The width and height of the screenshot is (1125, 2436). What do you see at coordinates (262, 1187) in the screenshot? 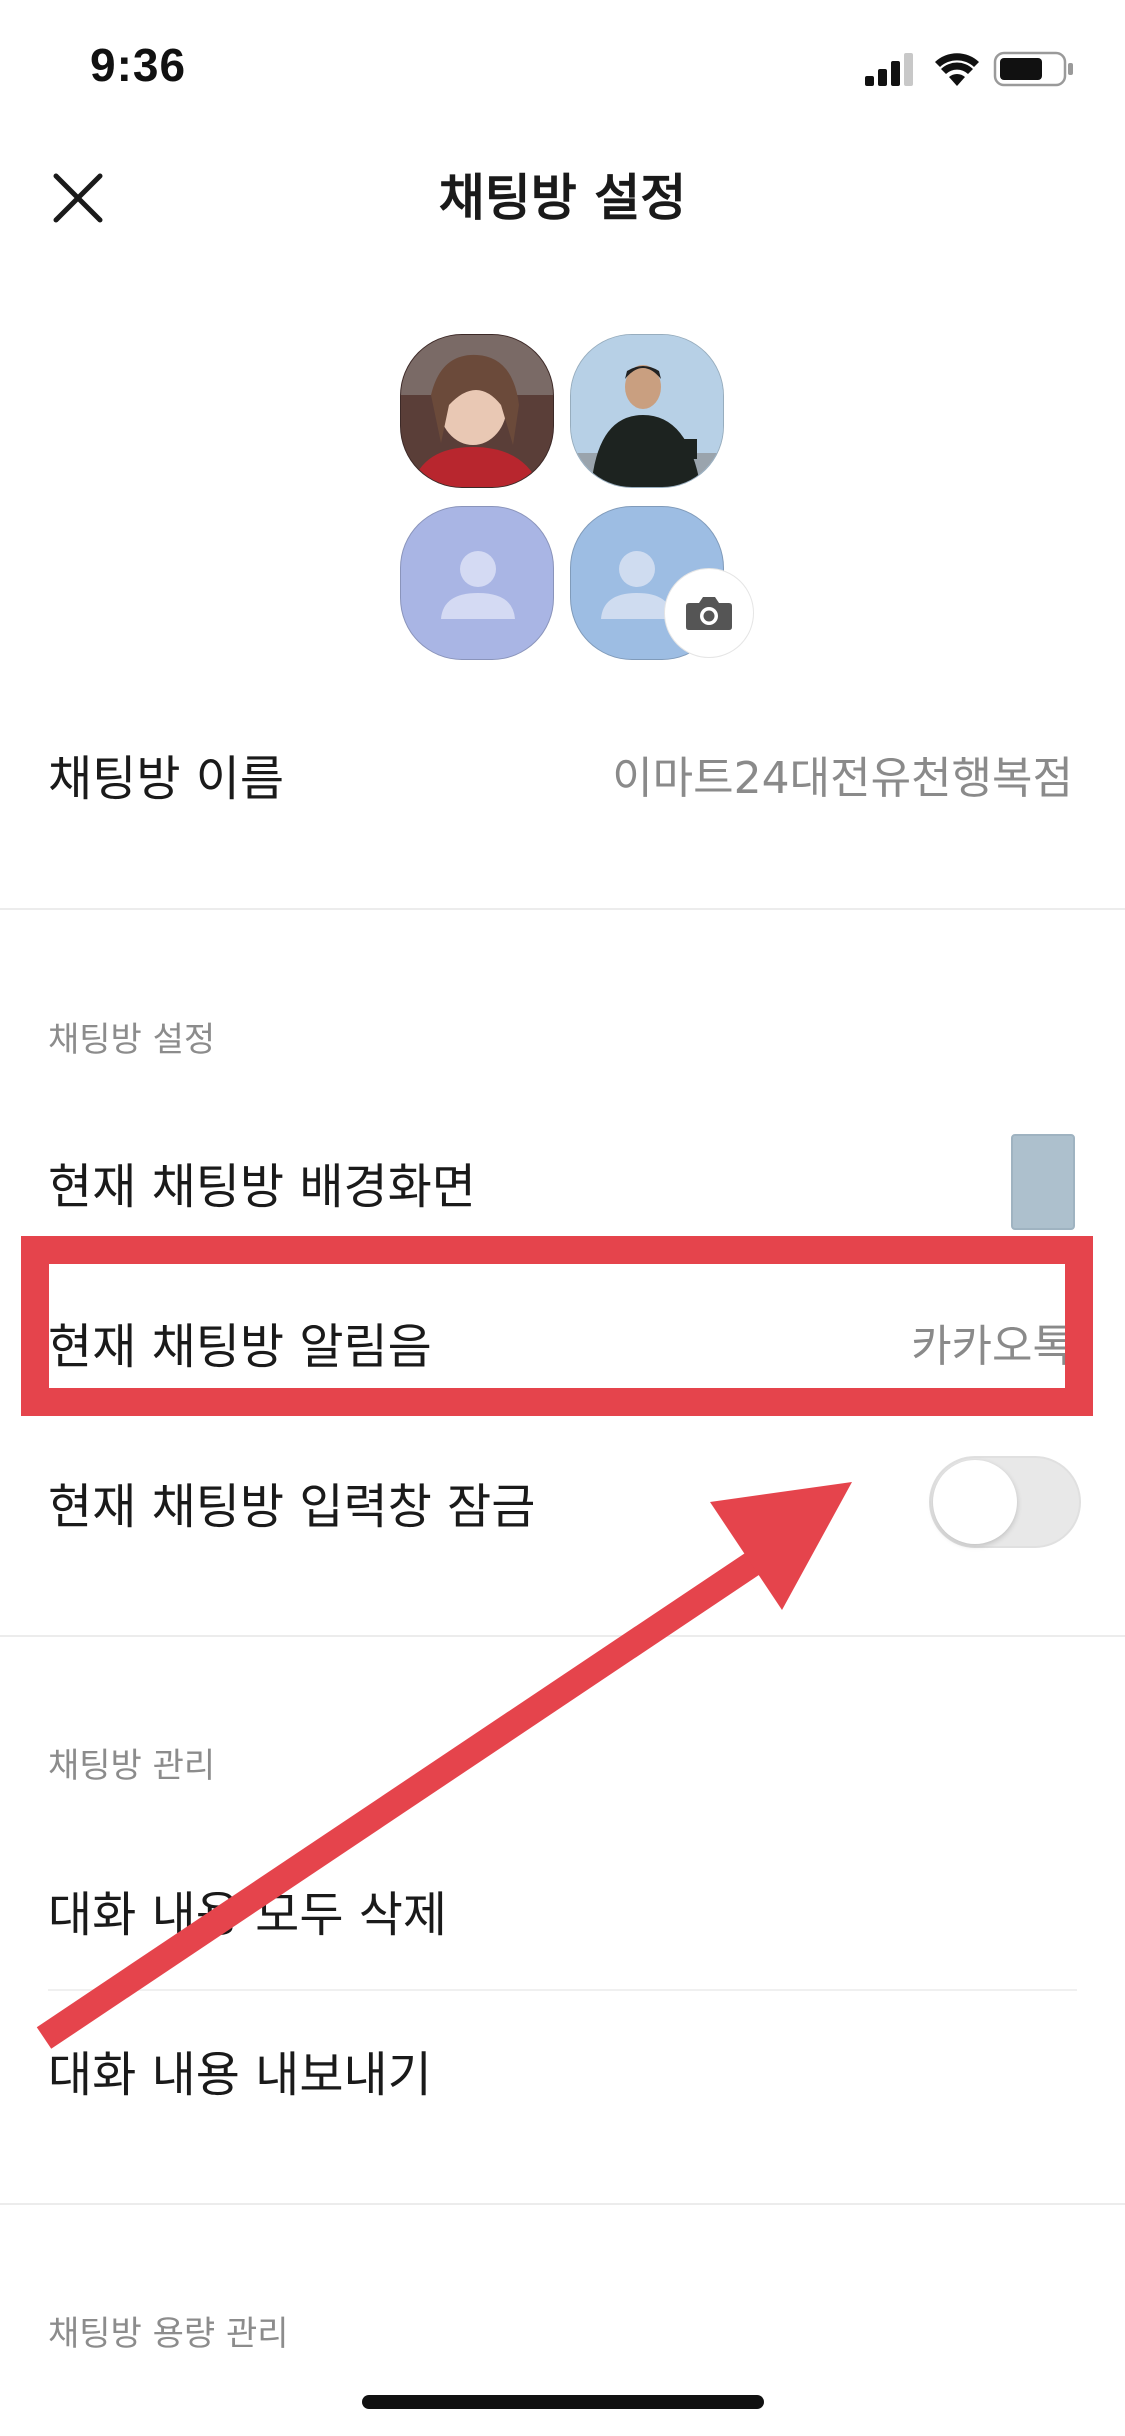
I see `wallpaper-label: 현재 채팅방 배경화면` at bounding box center [262, 1187].